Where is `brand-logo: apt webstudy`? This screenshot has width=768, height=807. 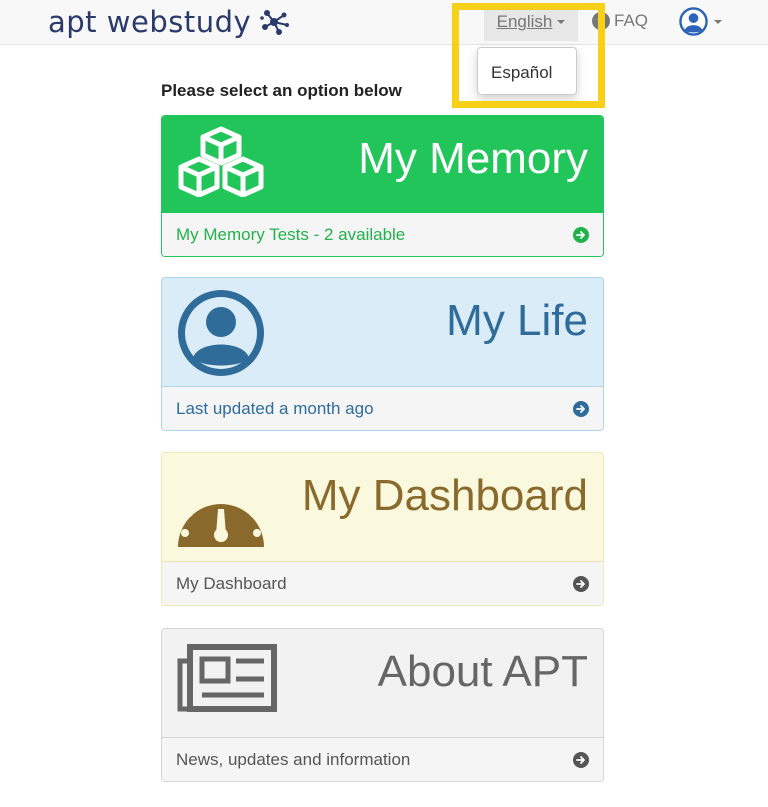
brand-logo: apt webstudy is located at coordinates (169, 22).